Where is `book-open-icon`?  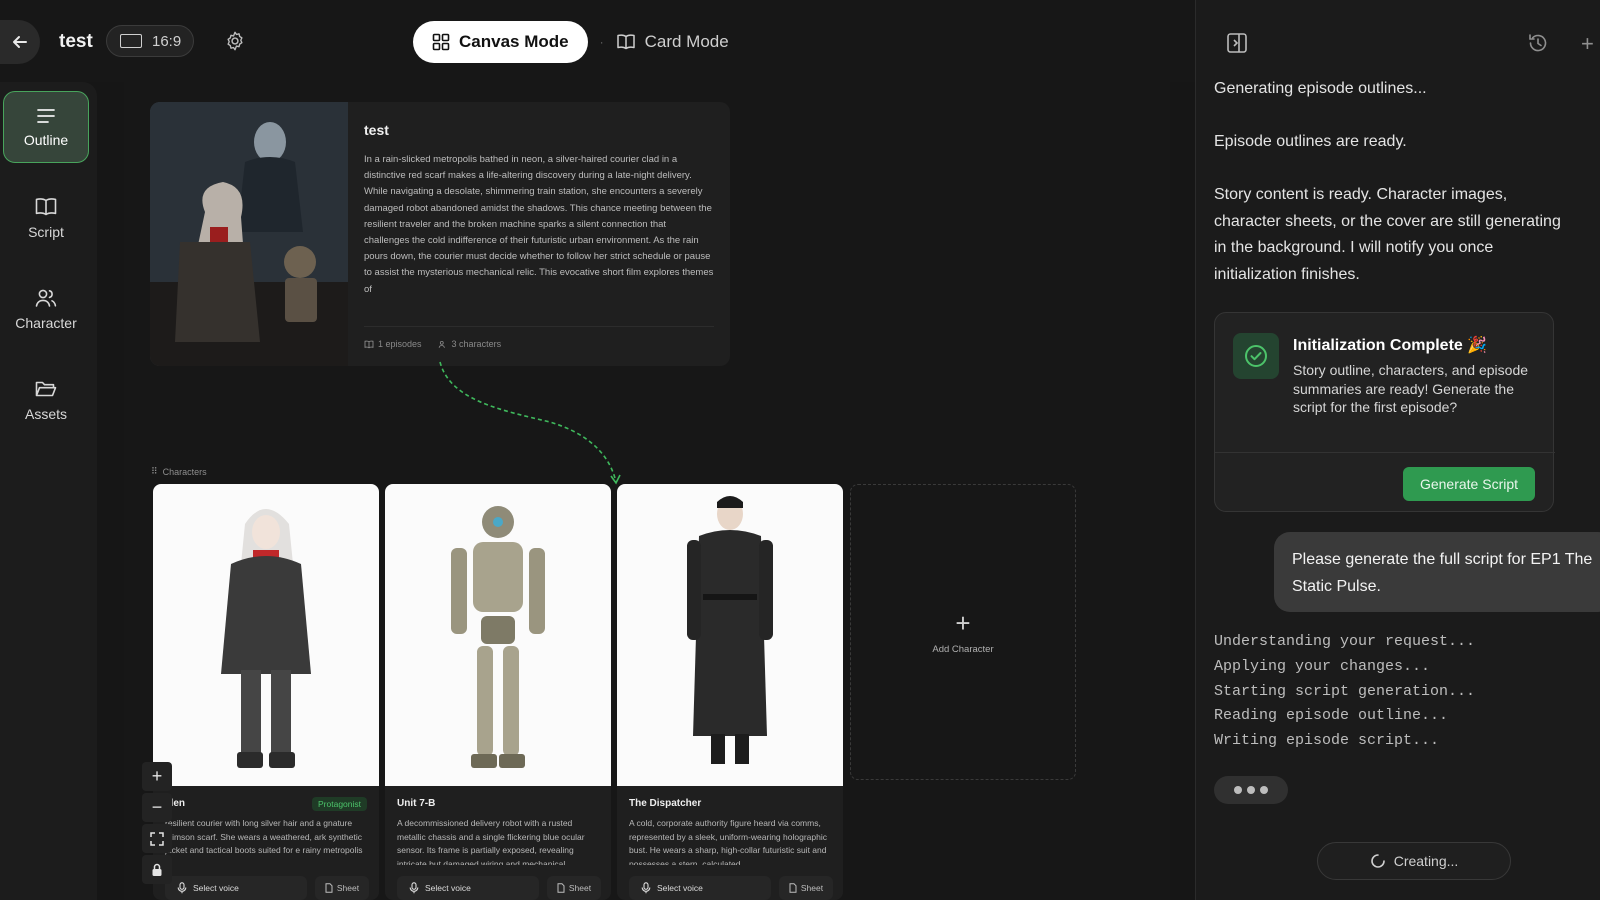 book-open-icon is located at coordinates (625, 42).